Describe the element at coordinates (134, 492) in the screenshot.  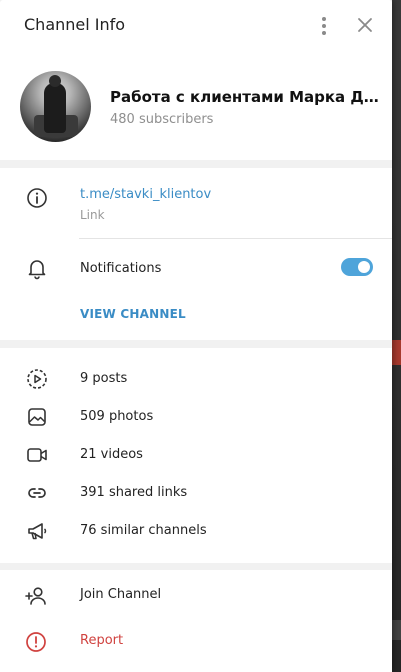
I see `stat-label: 391 shared links` at that location.